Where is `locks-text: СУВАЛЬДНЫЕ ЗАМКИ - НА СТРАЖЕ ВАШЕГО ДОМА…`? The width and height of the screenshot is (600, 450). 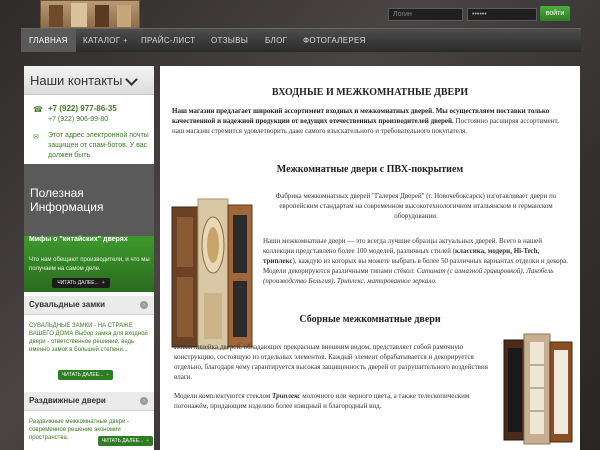
locks-text: СУВАЛЬДНЫЕ ЗАМКИ - НА СТРАЖЕ ВАШЕГО ДОМА… is located at coordinates (88, 338).